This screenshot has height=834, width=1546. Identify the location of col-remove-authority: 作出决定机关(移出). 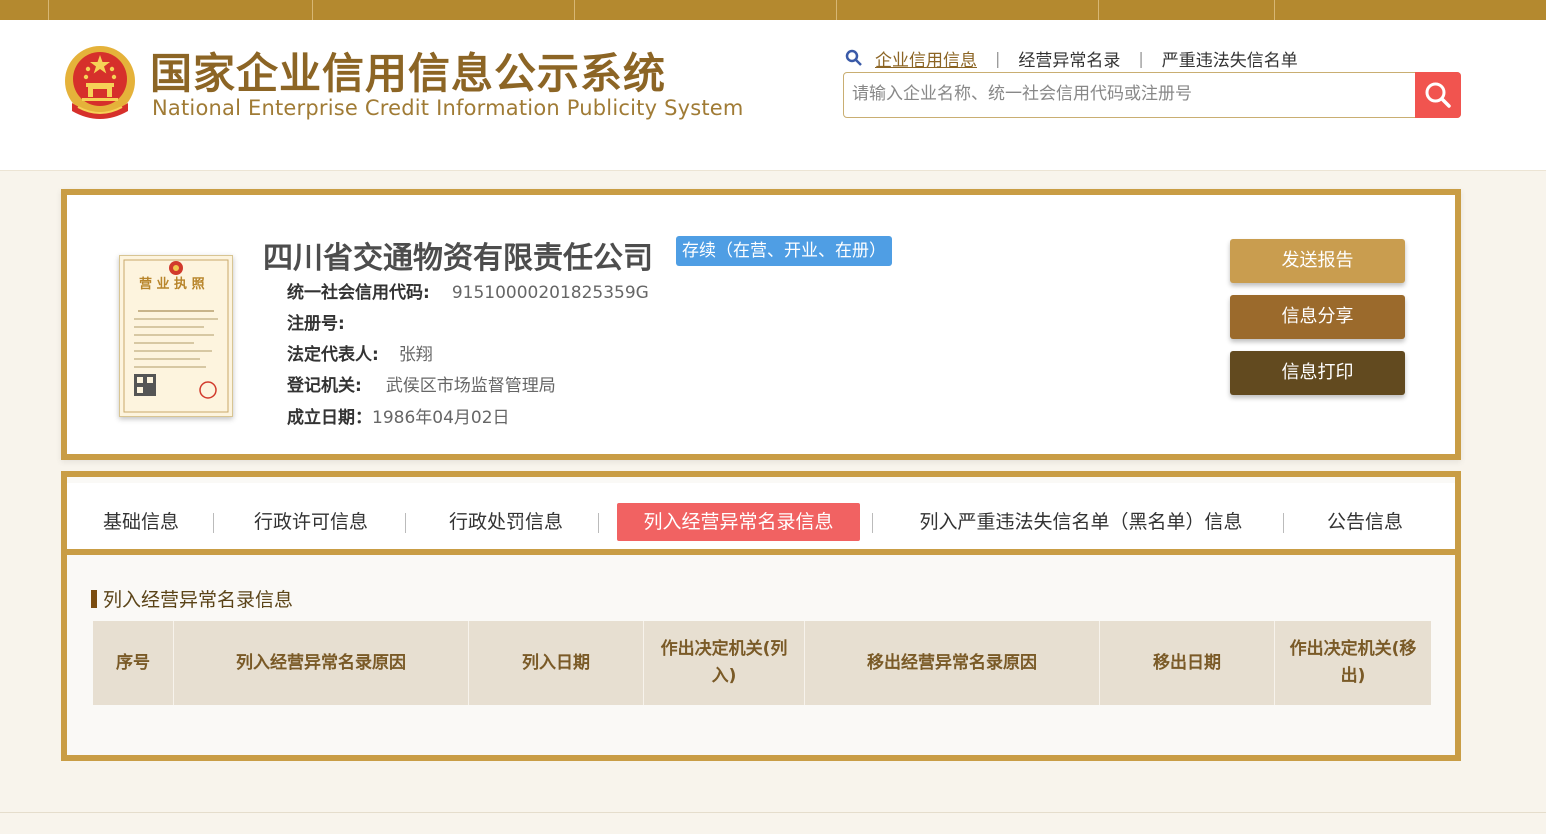
(1353, 662).